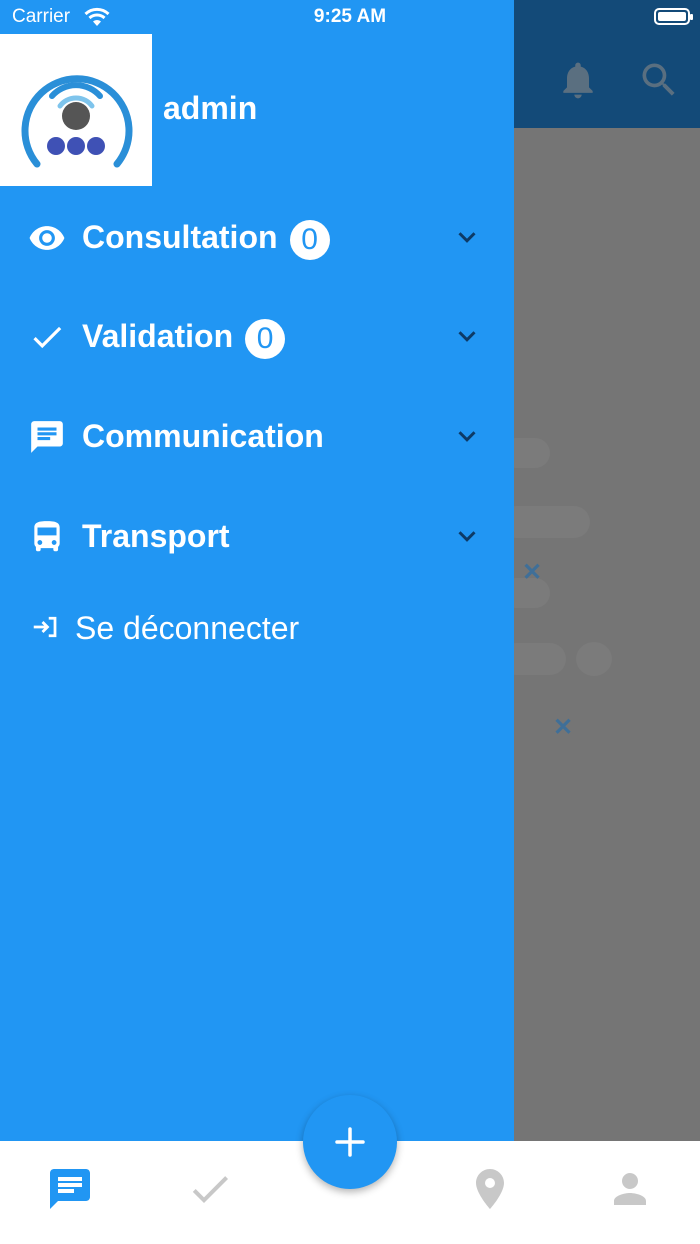 The width and height of the screenshot is (700, 1244). Describe the element at coordinates (594, 659) in the screenshot. I see `ghost-element` at that location.